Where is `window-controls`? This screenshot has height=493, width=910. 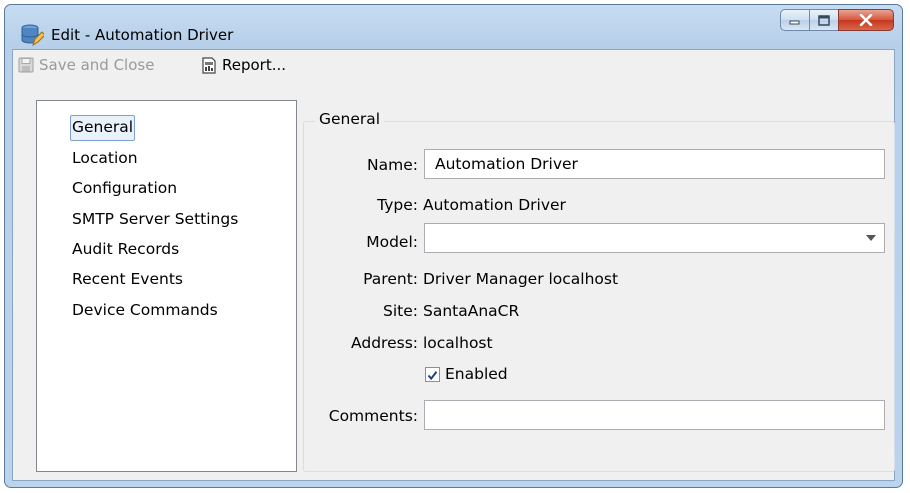
window-controls is located at coordinates (837, 21).